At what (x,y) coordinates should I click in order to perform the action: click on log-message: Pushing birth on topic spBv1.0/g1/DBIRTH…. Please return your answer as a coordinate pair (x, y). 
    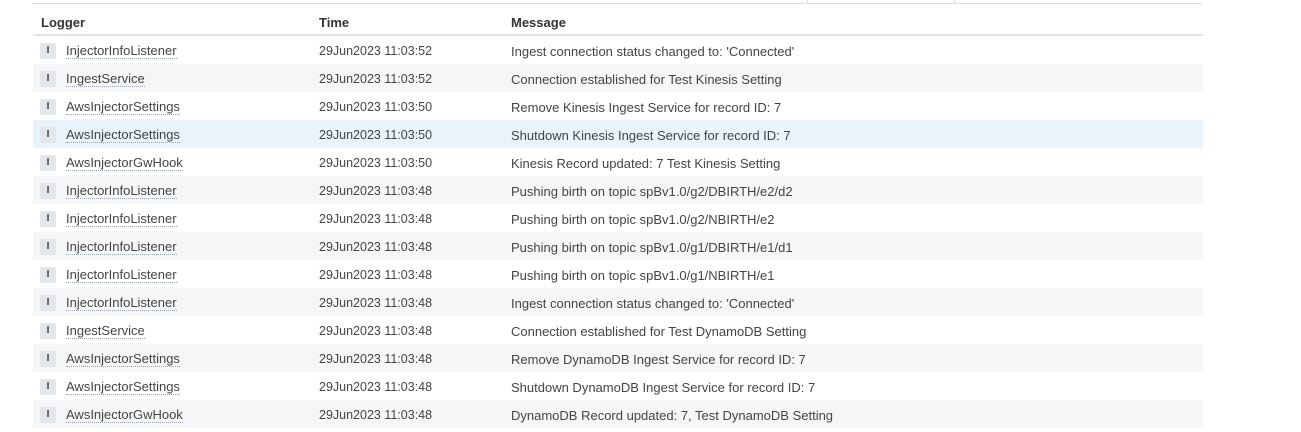
    Looking at the image, I should click on (652, 247).